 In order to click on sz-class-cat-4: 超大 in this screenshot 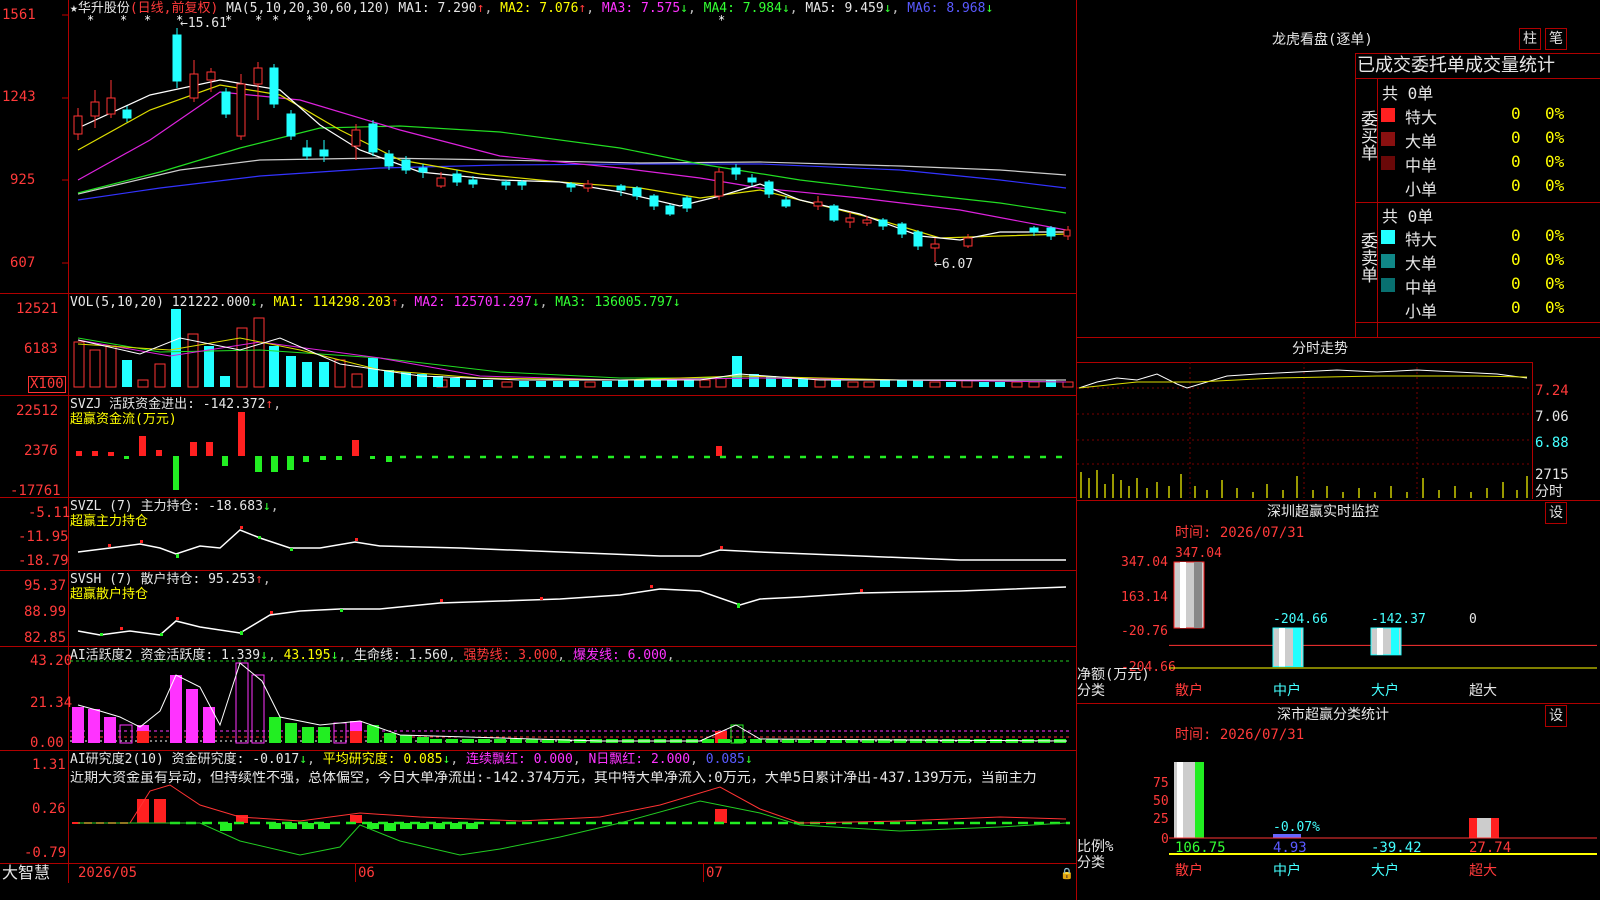, I will do `click(1483, 871)`.